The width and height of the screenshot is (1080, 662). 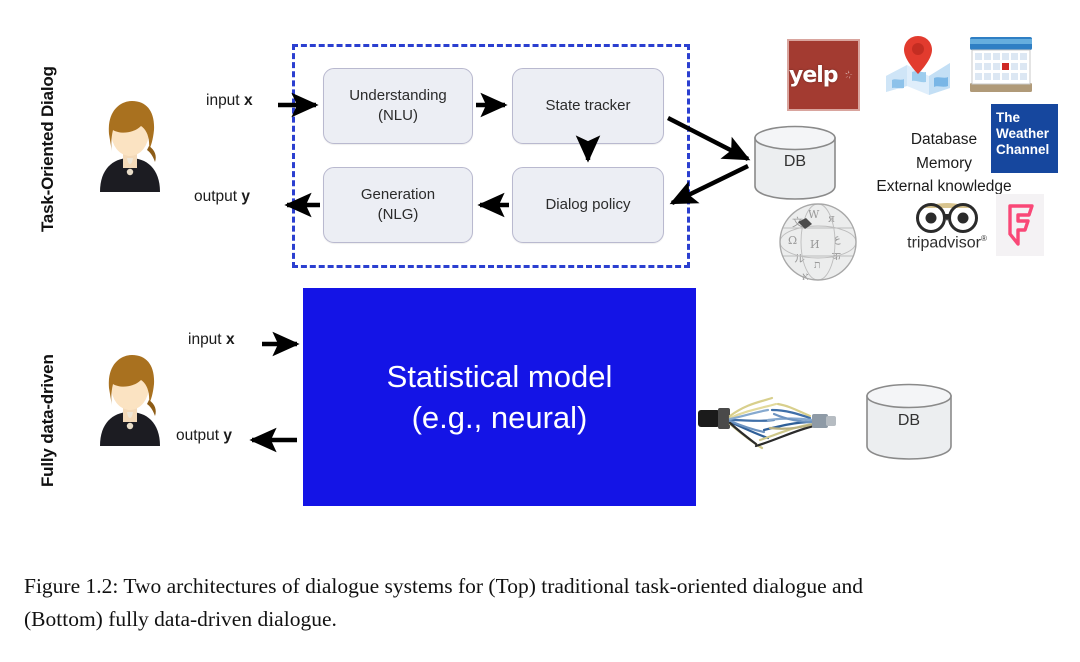 What do you see at coordinates (947, 243) in the screenshot?
I see `tripadvisor-wordmark: tripadvisor®` at bounding box center [947, 243].